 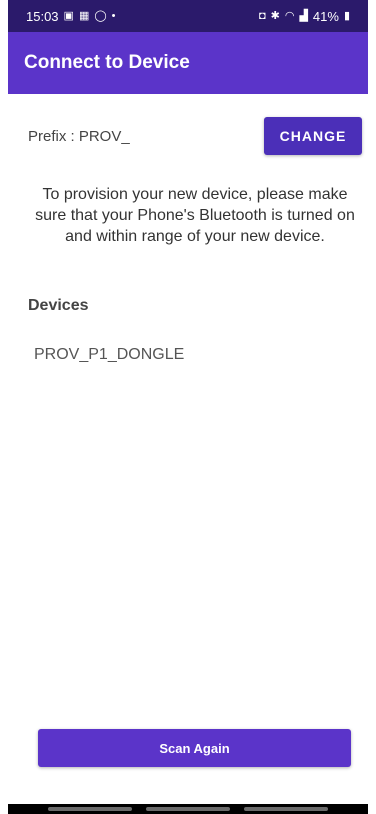 I want to click on signal-icon: ▟, so click(x=303, y=15).